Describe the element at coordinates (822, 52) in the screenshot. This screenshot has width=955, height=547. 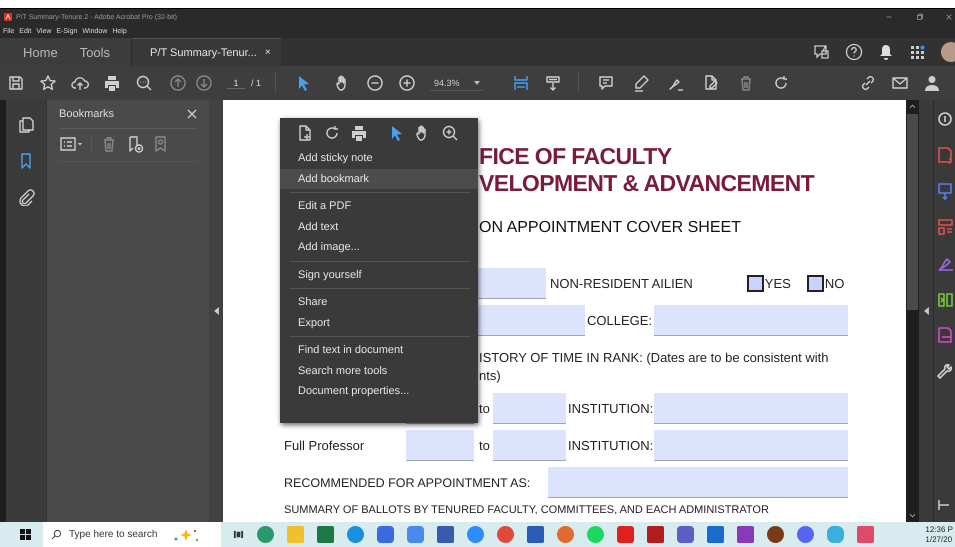
I see `feedback-icon` at that location.